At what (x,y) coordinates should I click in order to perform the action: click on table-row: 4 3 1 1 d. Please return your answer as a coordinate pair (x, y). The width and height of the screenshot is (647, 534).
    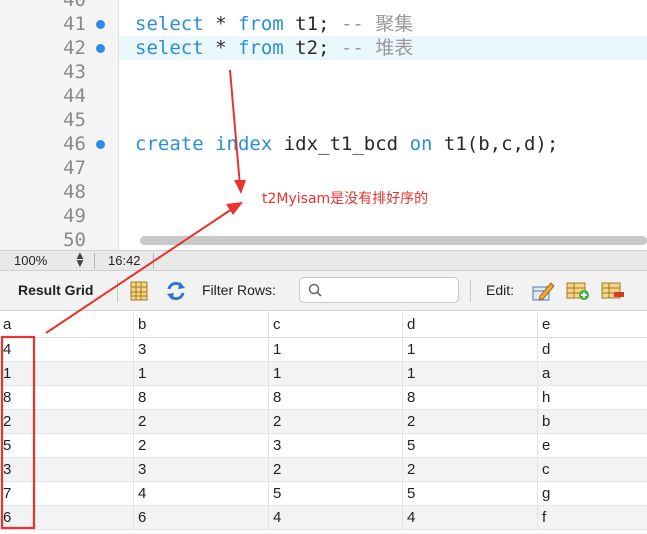
    Looking at the image, I should click on (323, 350).